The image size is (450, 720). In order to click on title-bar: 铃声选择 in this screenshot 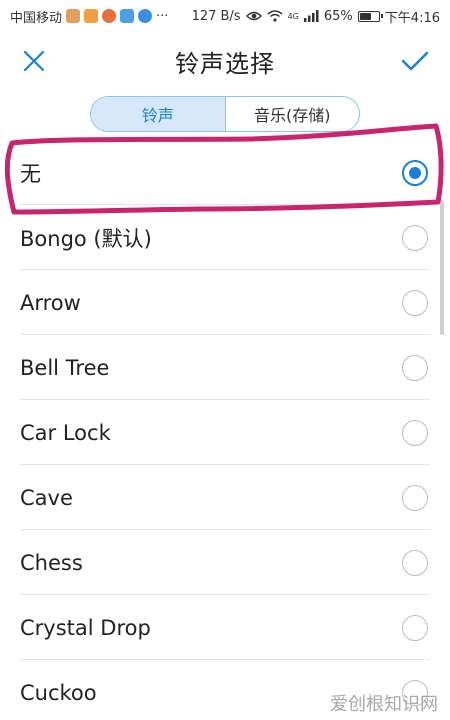, I will do `click(225, 61)`.